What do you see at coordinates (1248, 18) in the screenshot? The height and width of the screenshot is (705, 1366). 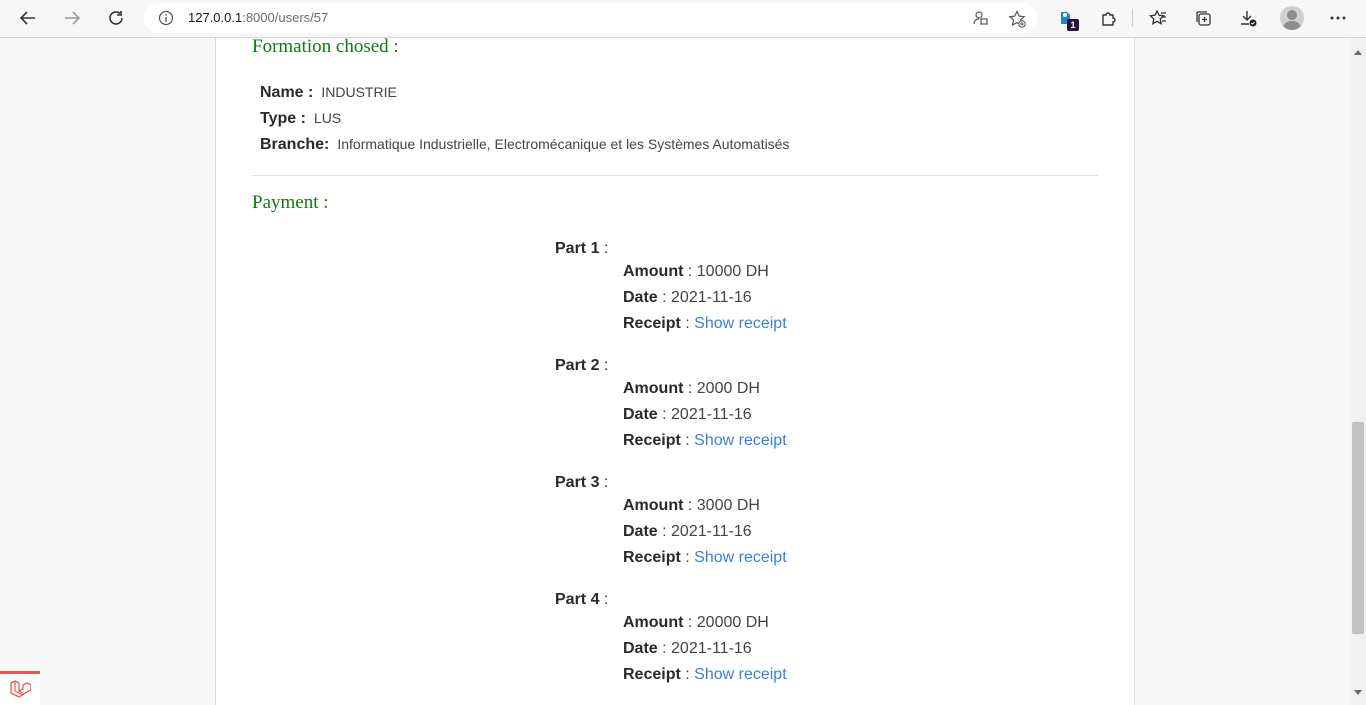 I see `downloads-icon` at bounding box center [1248, 18].